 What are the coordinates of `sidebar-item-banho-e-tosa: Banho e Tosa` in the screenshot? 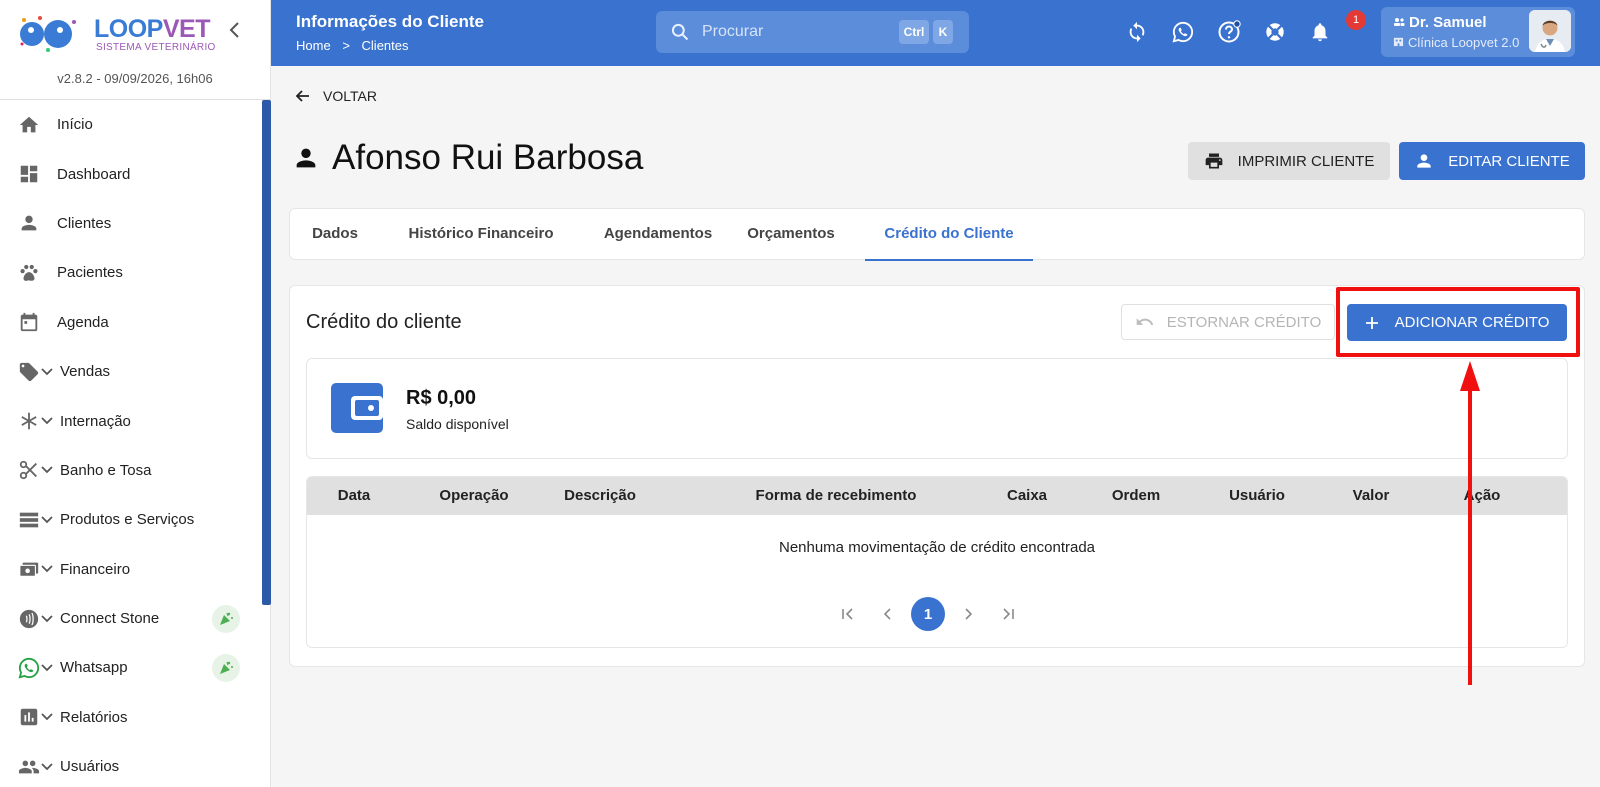 It's located at (131, 470).